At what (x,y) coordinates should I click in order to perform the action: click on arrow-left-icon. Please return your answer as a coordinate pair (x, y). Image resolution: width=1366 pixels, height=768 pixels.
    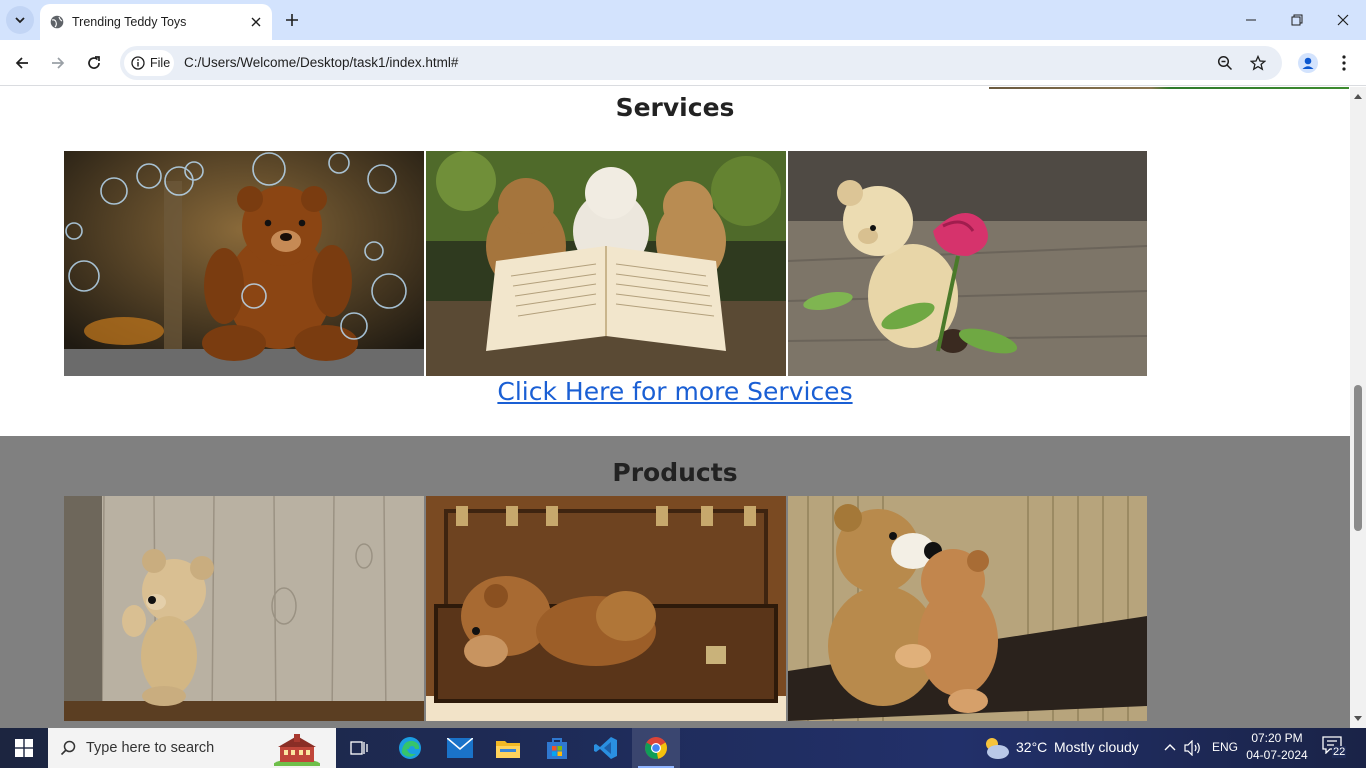
    Looking at the image, I should click on (21, 63).